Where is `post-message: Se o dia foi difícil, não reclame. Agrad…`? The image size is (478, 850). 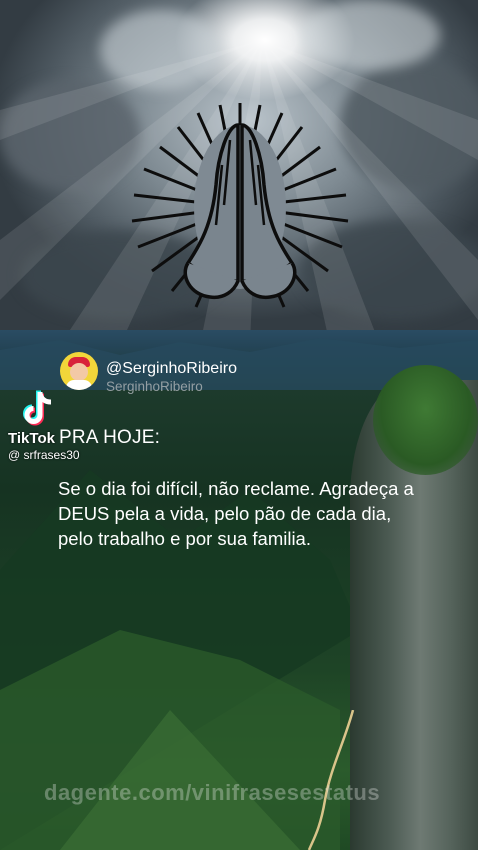
post-message: Se o dia foi difícil, não reclame. Agrad… is located at coordinates (236, 513).